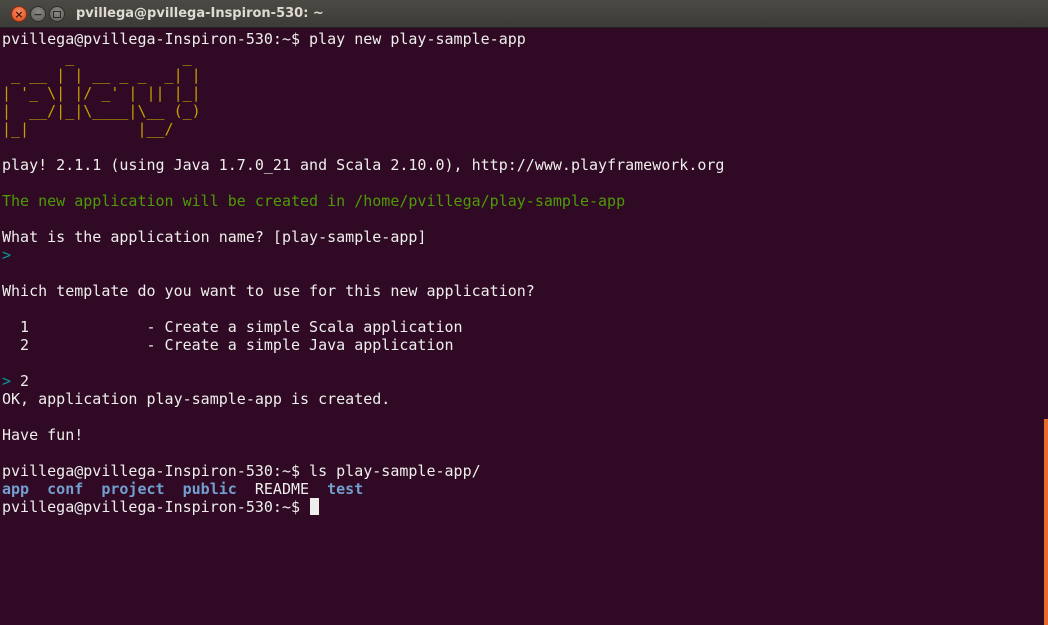 Image resolution: width=1048 pixels, height=625 pixels. I want to click on ascii-logo-line: | __/|_|\____|\__ (_), so click(101, 111).